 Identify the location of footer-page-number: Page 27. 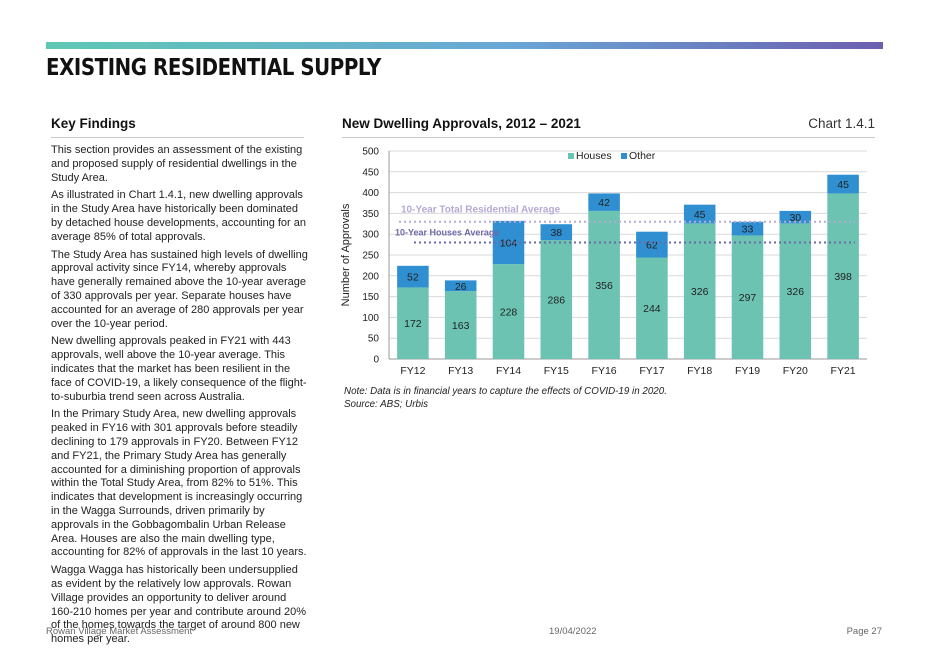
(864, 631).